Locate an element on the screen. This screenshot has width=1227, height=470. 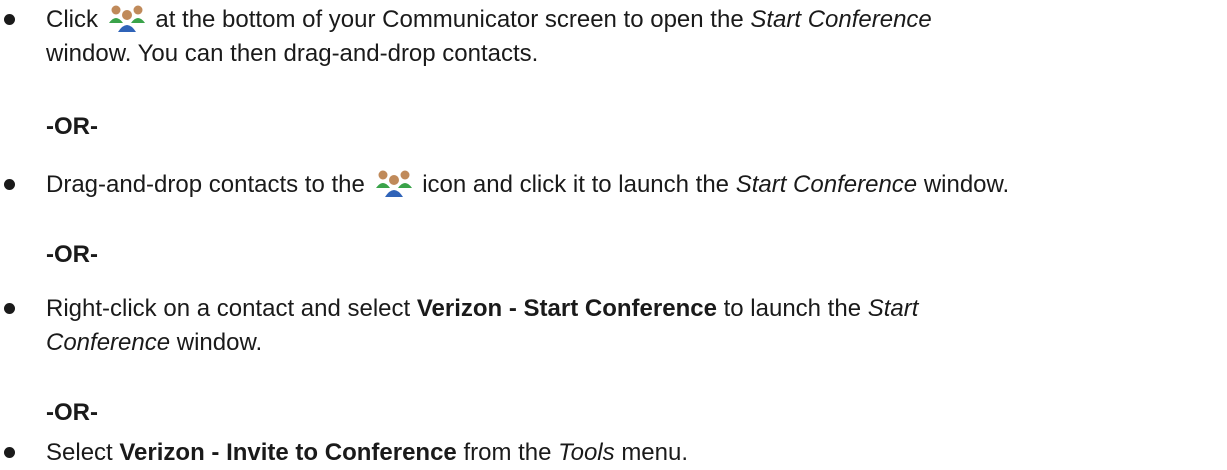
text-segment: icon and click it to launch the is located at coordinates (576, 184).